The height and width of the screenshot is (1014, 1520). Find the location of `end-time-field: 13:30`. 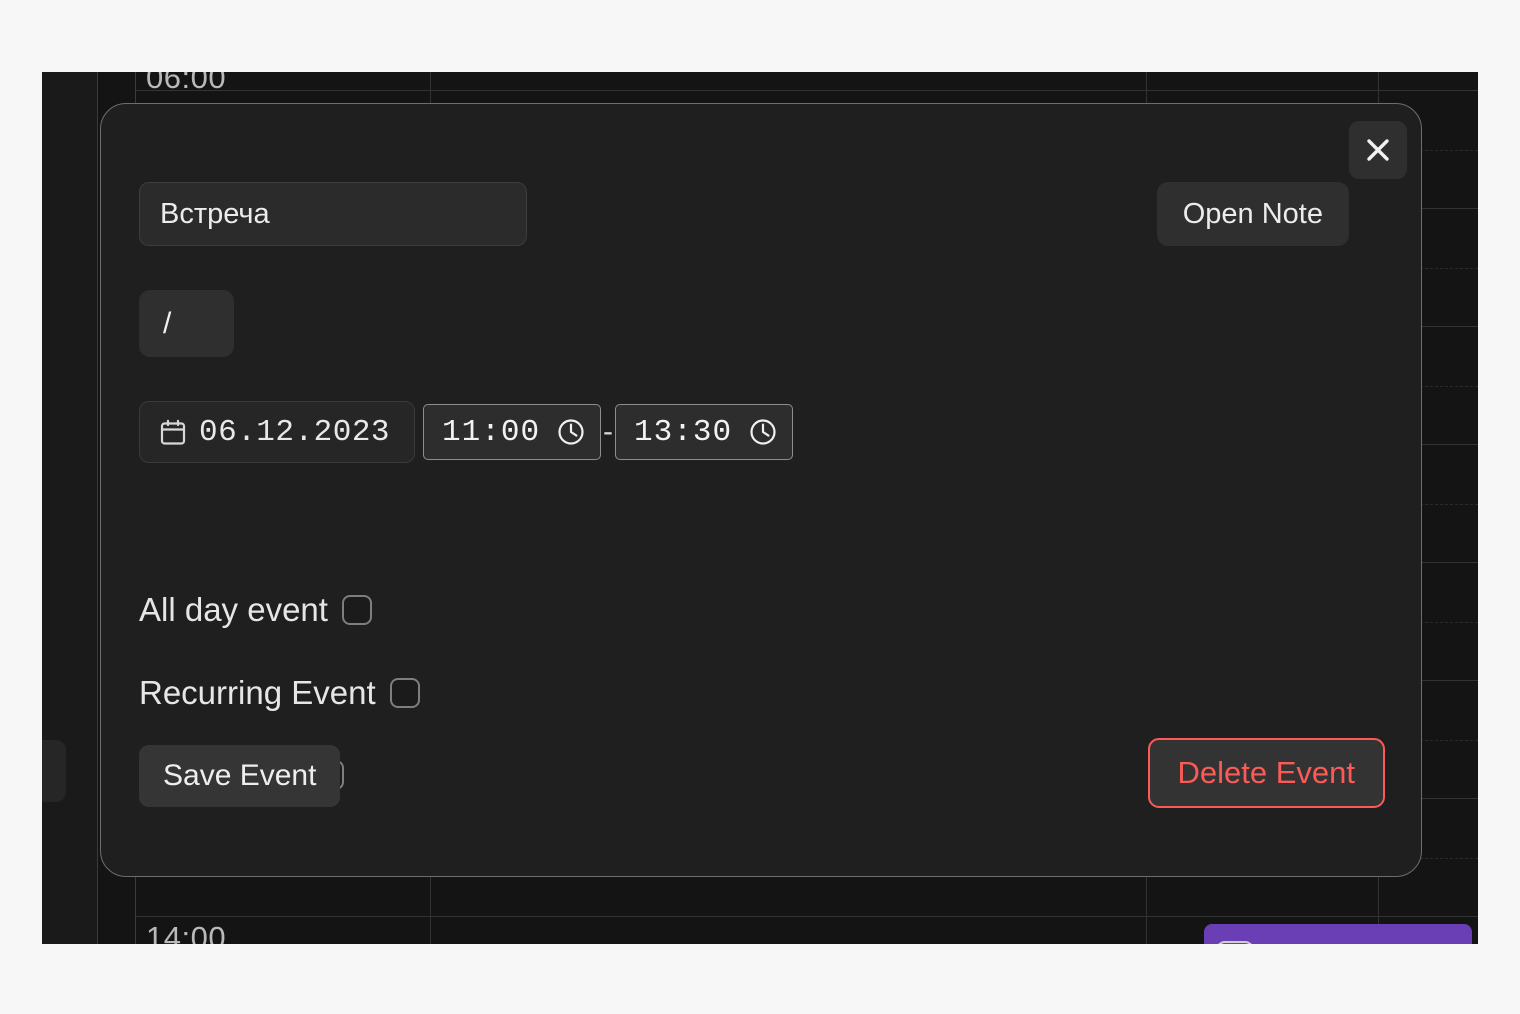

end-time-field: 13:30 is located at coordinates (704, 432).